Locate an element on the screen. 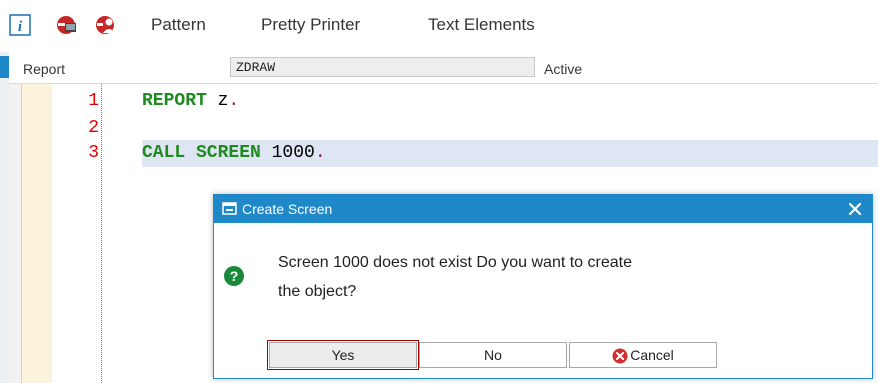 The image size is (878, 383). code-line: 2 is located at coordinates (443, 128).